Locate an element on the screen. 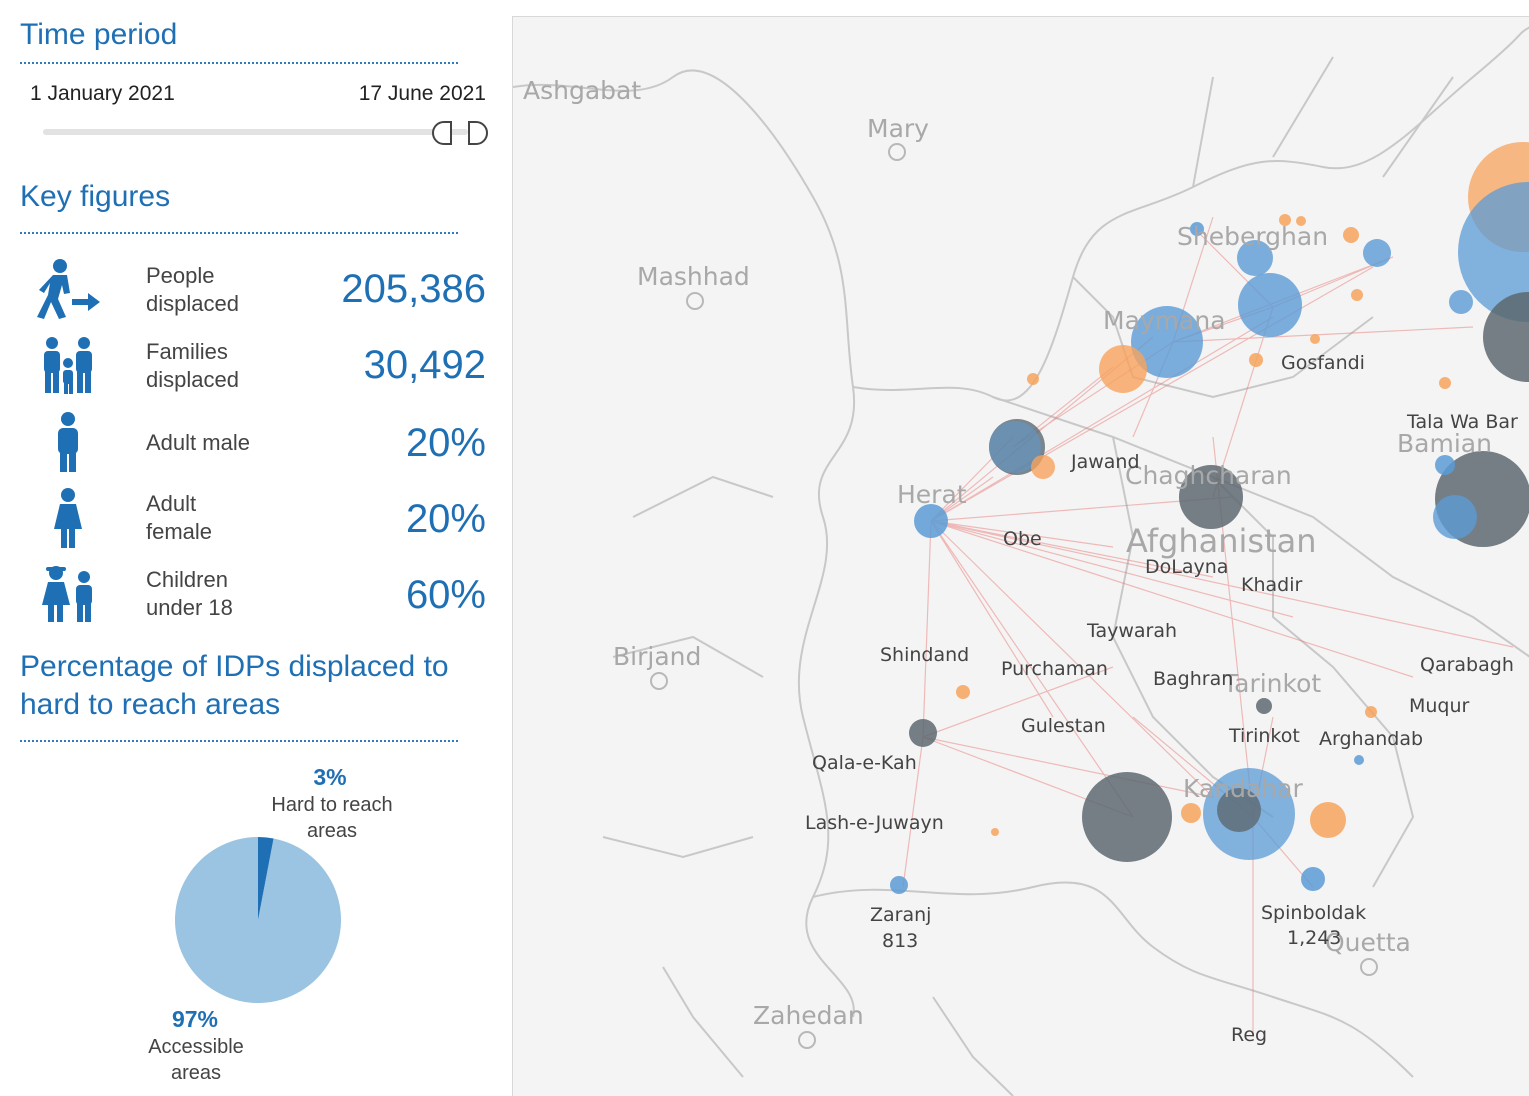  district-label: Tala Wa Bar is located at coordinates (1462, 422).